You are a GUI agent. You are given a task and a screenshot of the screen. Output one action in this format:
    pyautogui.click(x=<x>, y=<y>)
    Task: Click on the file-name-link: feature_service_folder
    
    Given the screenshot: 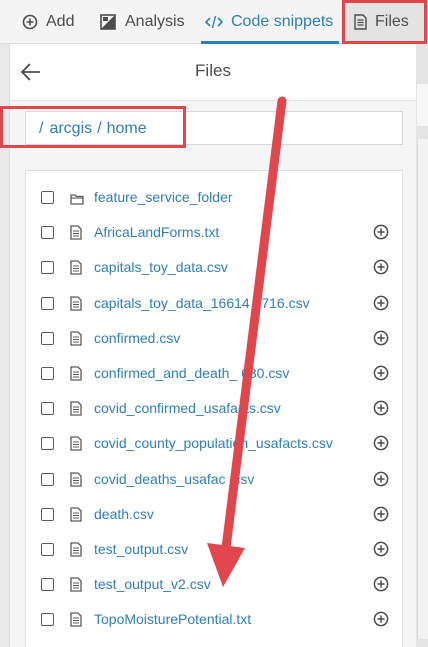 What is the action you would take?
    pyautogui.click(x=163, y=197)
    